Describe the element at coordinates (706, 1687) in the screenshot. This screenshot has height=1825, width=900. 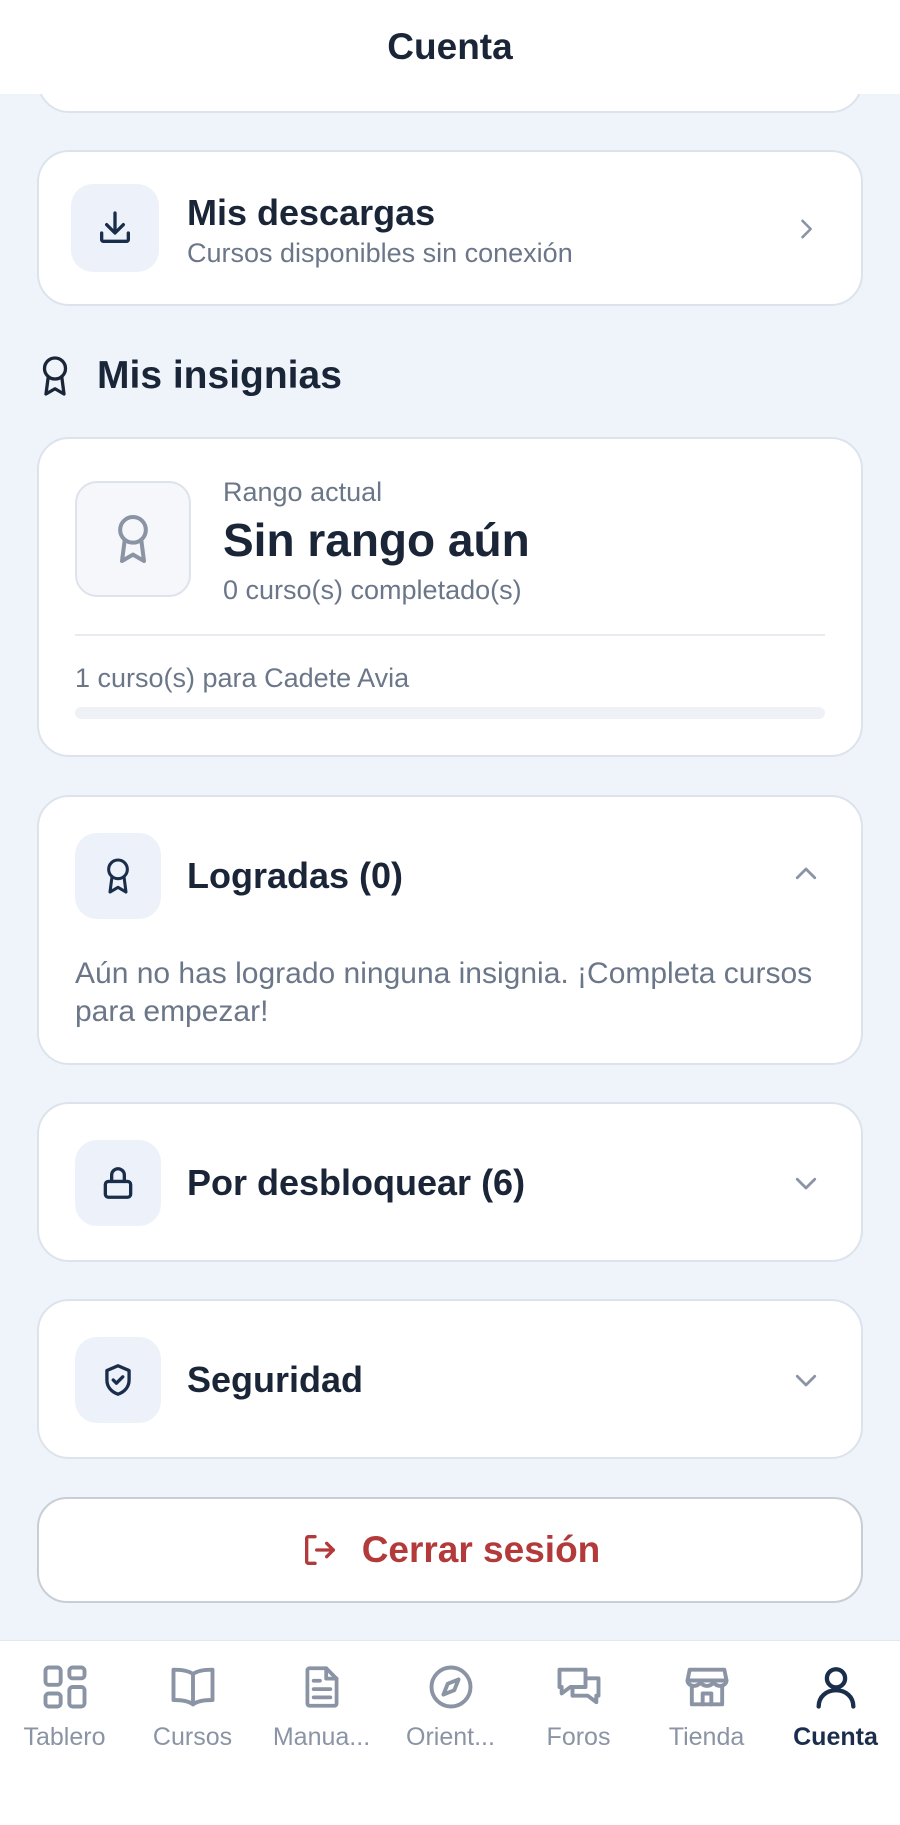
I see `store-icon` at that location.